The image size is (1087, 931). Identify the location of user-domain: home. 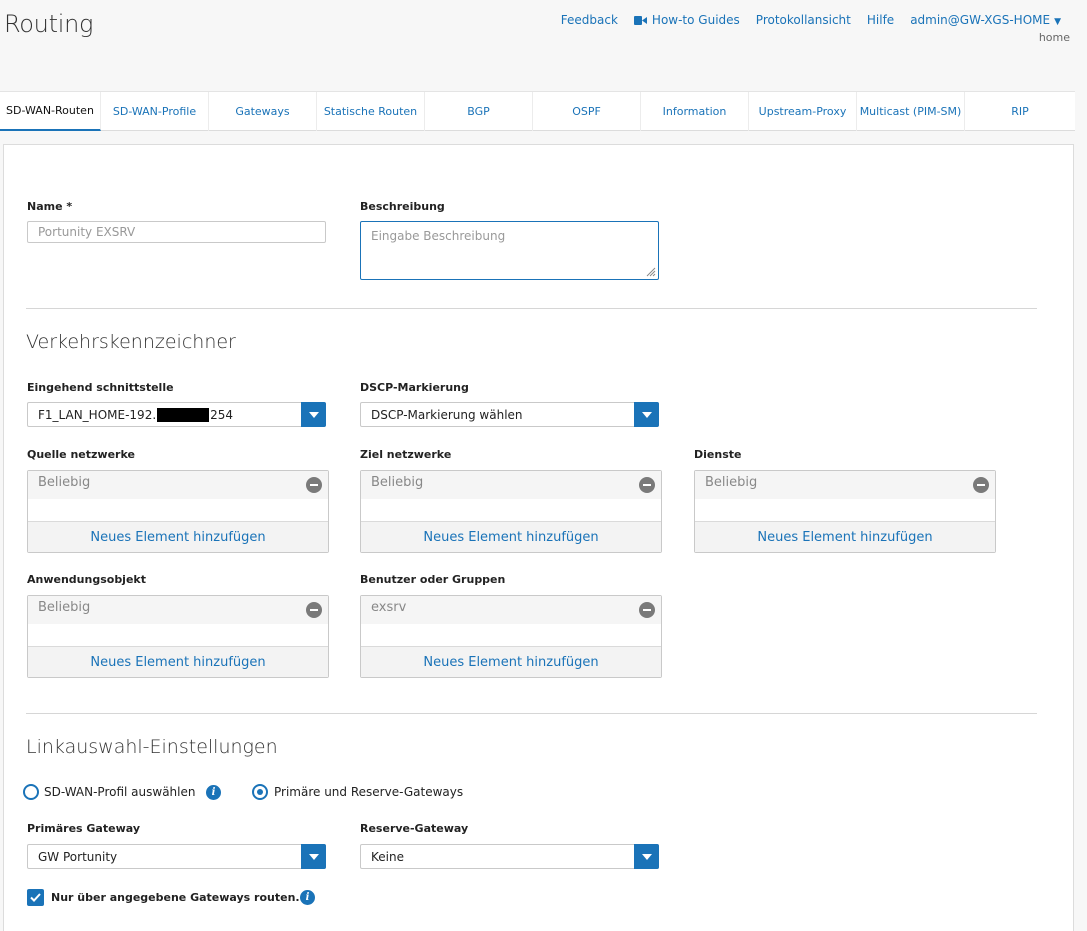
(1054, 37).